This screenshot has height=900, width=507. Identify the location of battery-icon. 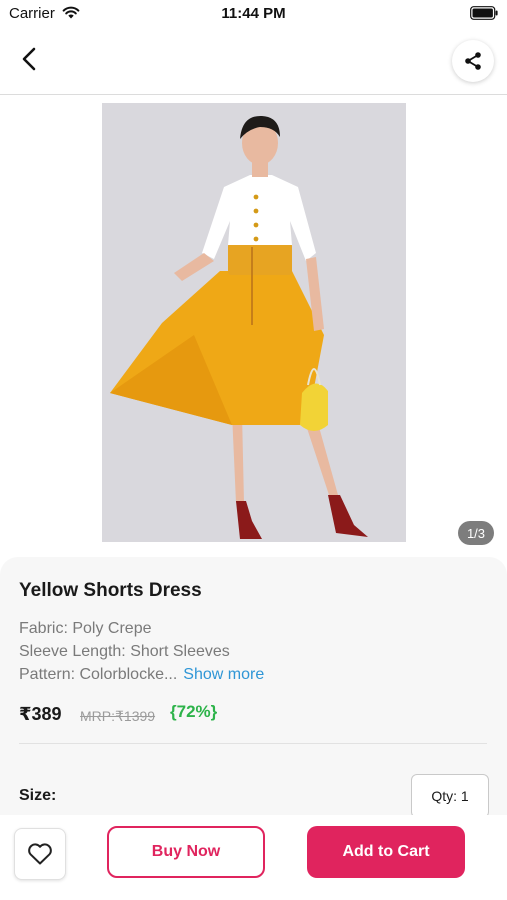
(484, 13).